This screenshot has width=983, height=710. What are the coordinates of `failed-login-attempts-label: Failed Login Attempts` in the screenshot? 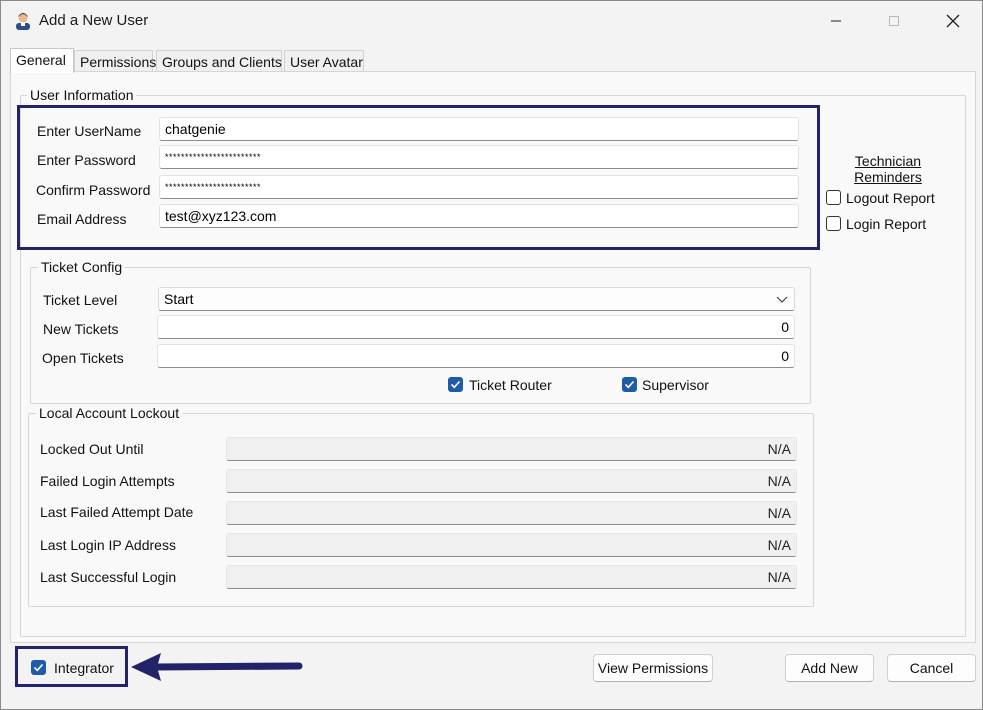 It's located at (107, 481).